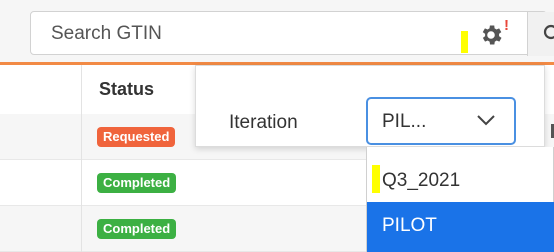 The image size is (554, 252). I want to click on search-button, so click(540, 34).